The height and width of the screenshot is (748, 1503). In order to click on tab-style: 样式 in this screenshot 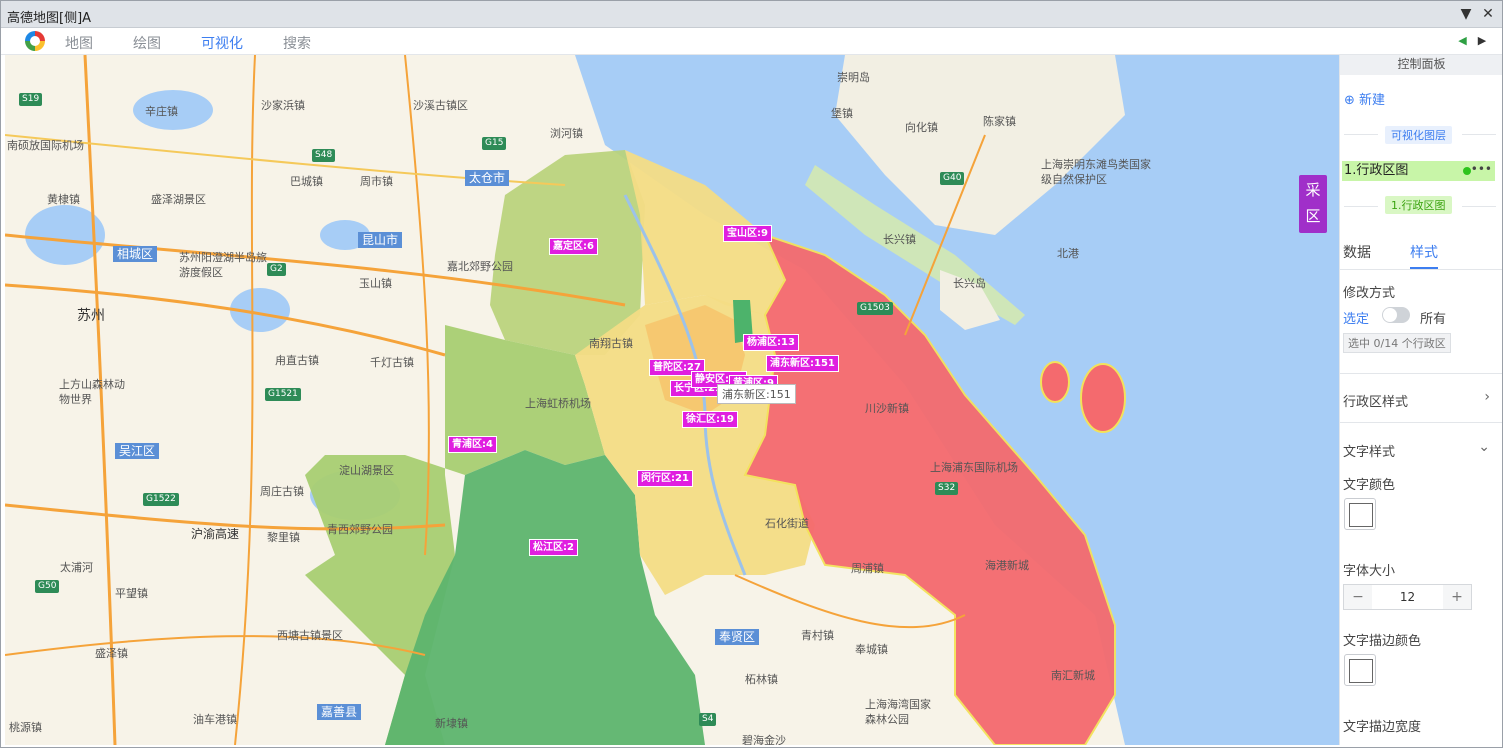, I will do `click(1424, 252)`.